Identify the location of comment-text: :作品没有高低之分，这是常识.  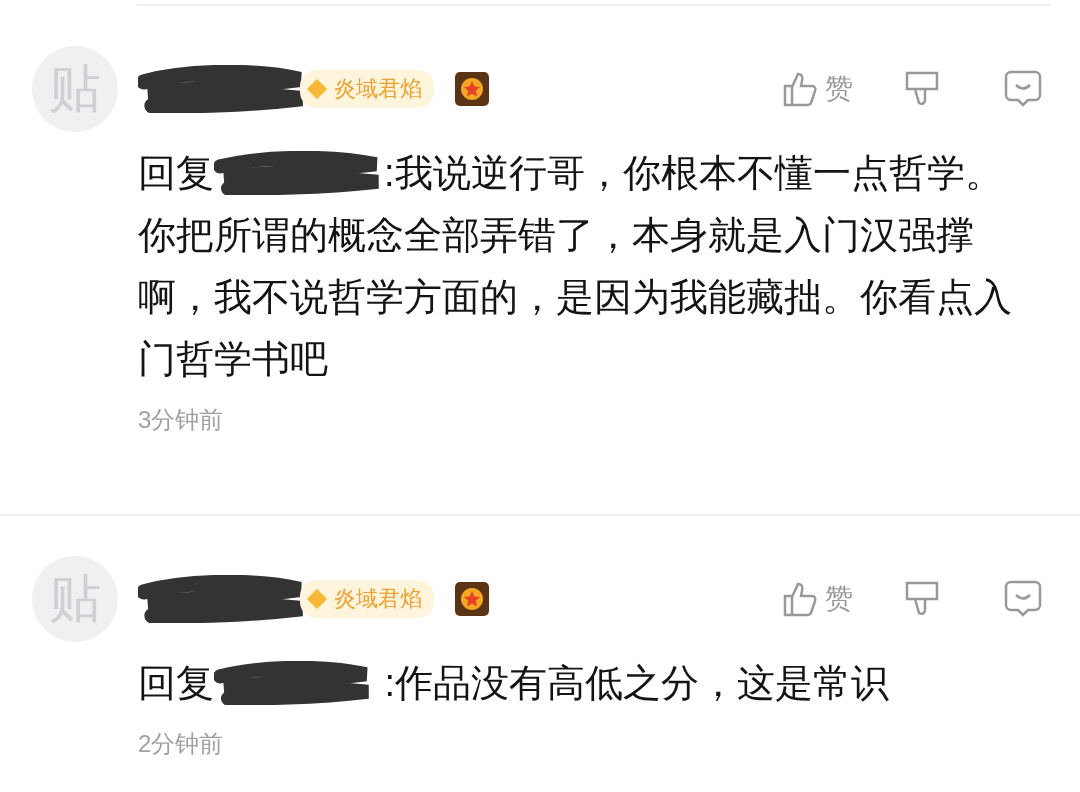
(636, 683).